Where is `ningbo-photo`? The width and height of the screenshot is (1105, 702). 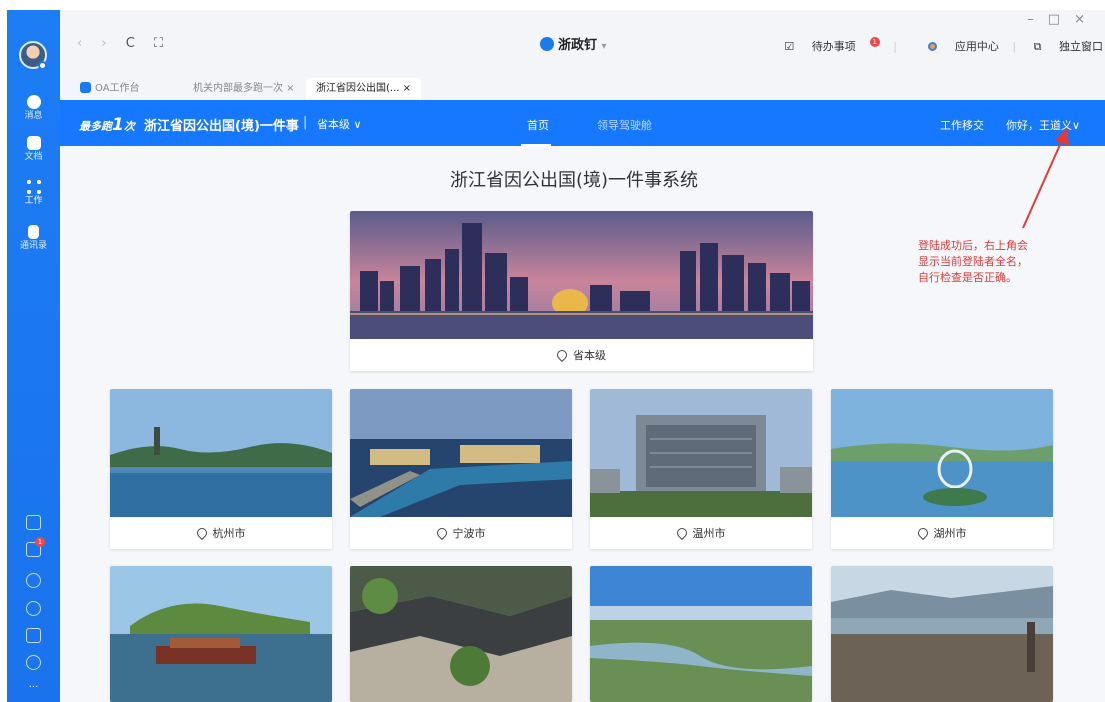 ningbo-photo is located at coordinates (461, 453).